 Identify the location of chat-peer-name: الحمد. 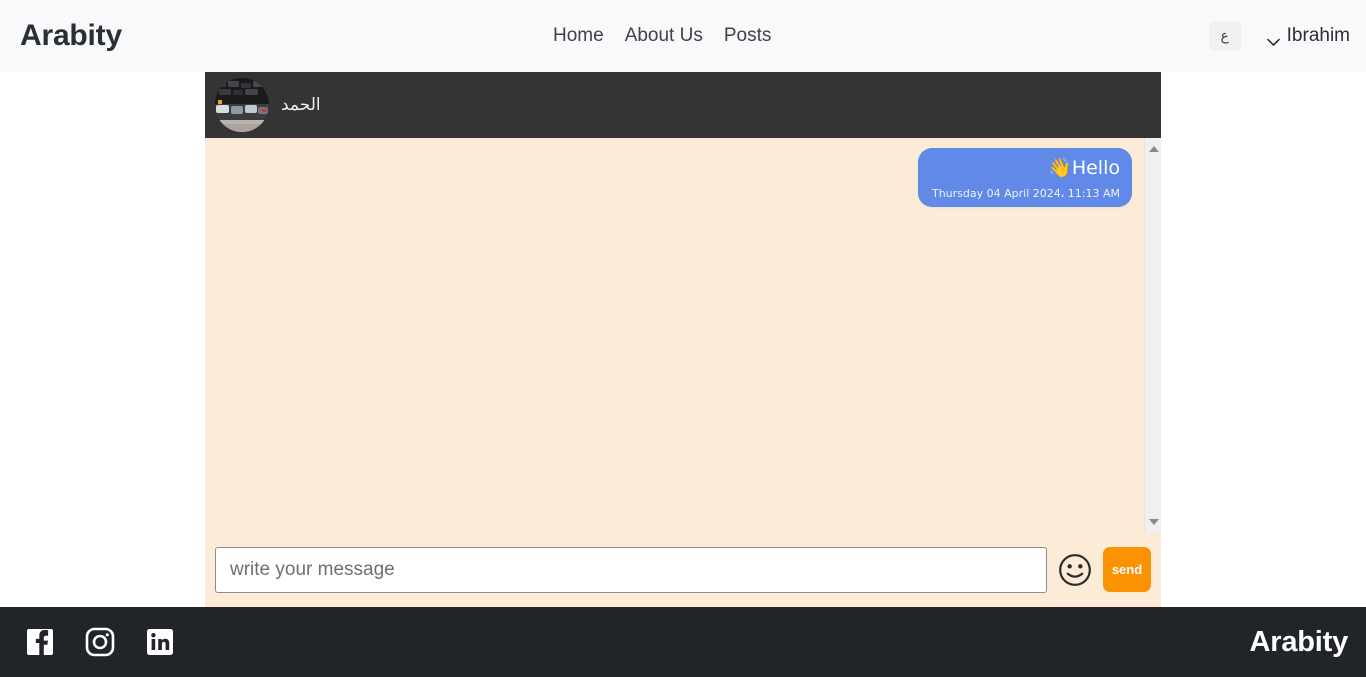
(301, 105).